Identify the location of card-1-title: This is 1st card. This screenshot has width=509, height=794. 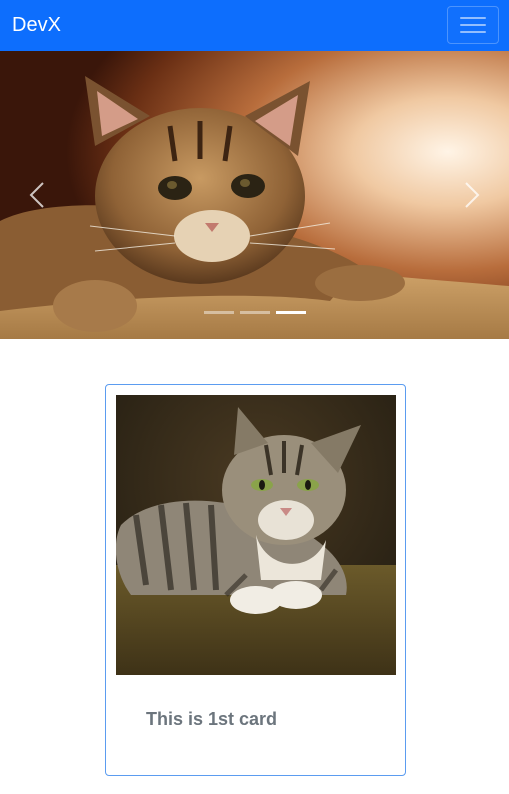
(212, 719).